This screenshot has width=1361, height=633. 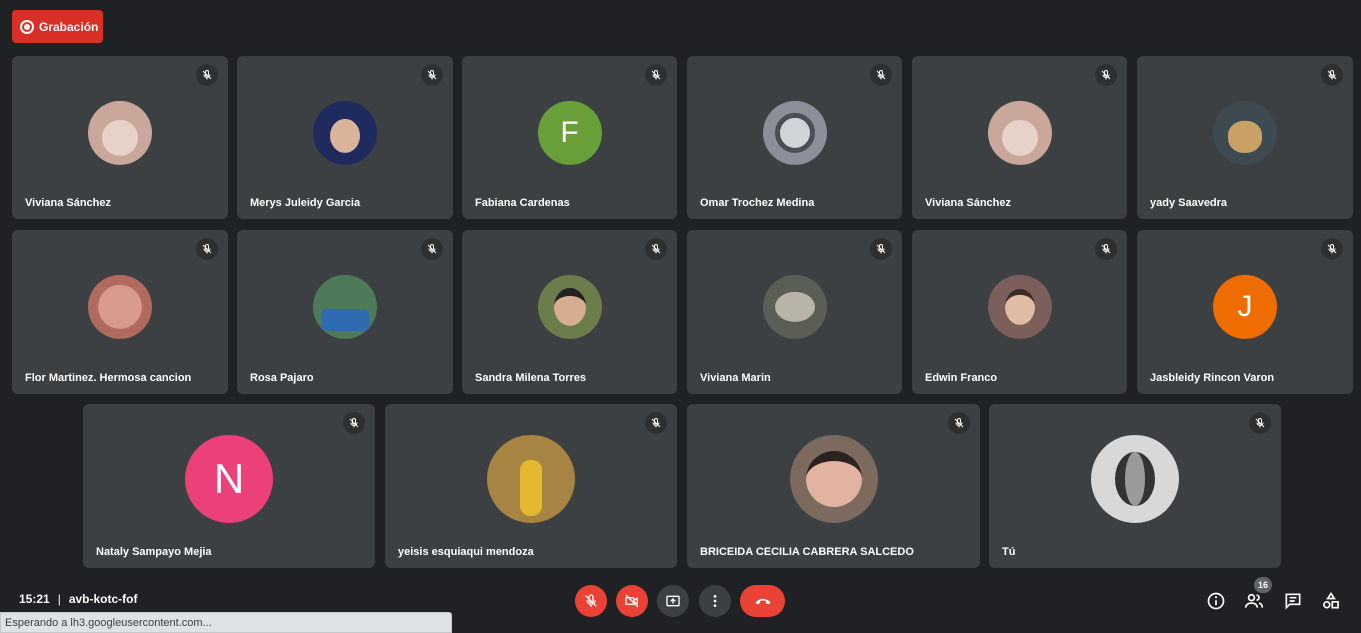 I want to click on hang-up-icon, so click(x=762, y=601).